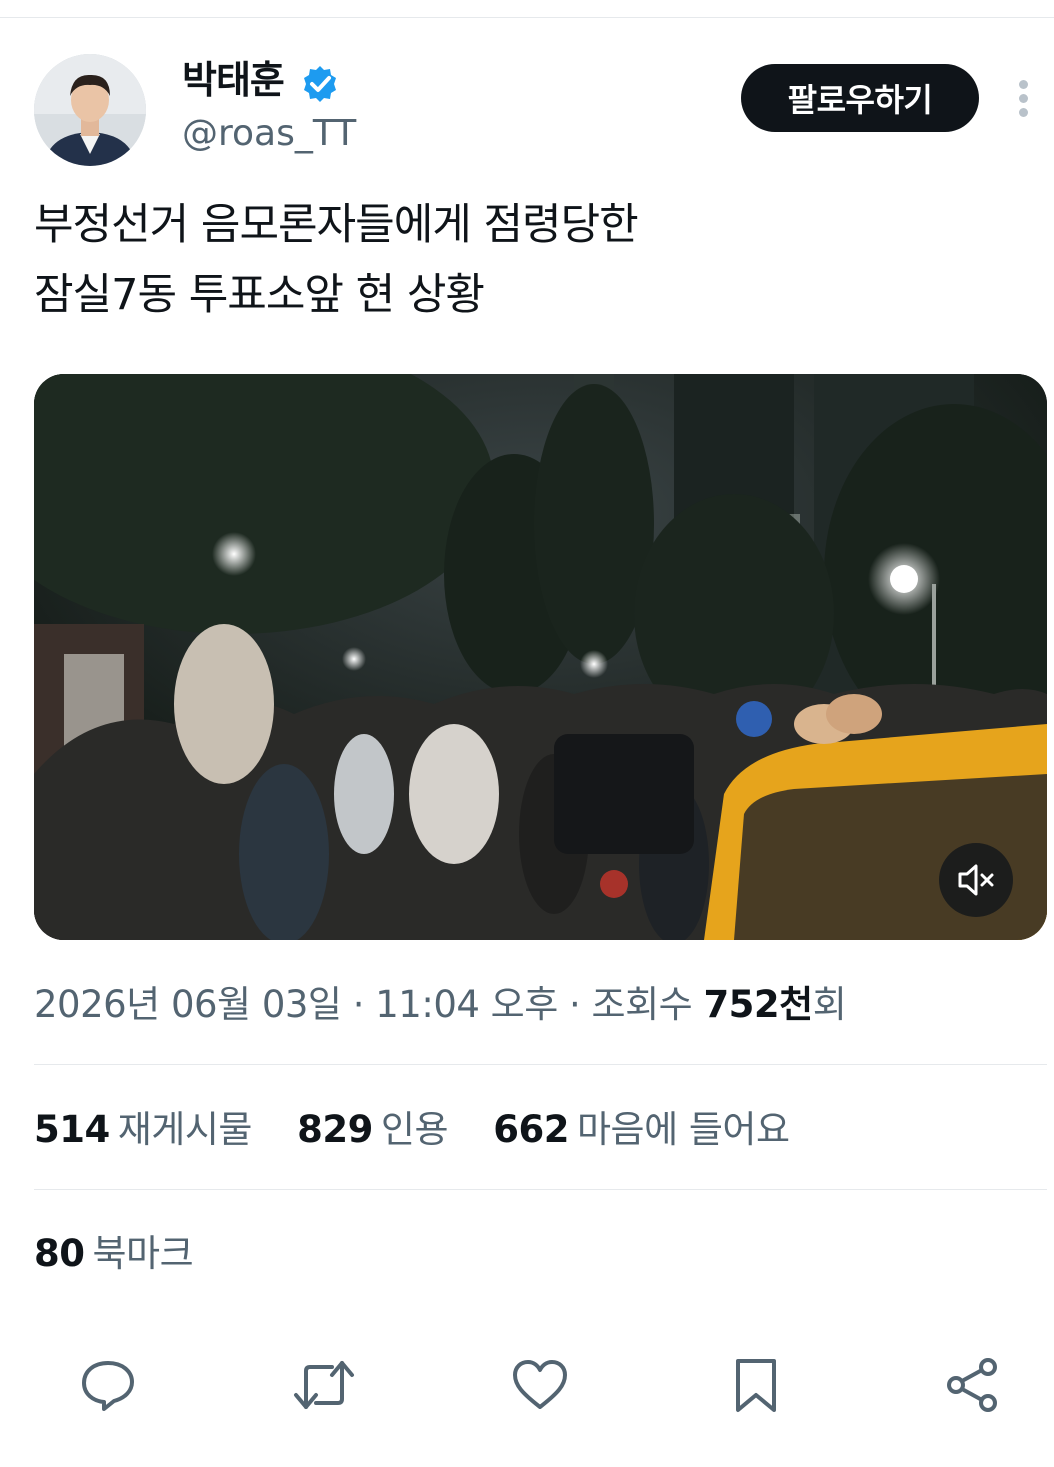  I want to click on engagement-stats: 514 재게시물 829 인용 662 마음에 들어요, so click(429, 1130).